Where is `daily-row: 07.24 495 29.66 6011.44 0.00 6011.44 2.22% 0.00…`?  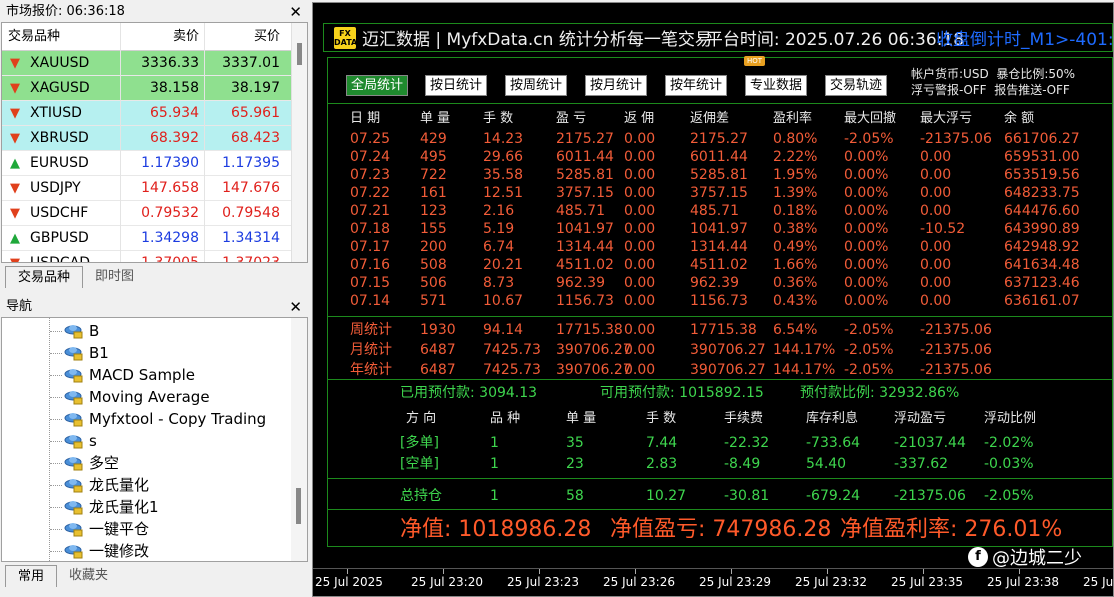
daily-row: 07.24 495 29.66 6011.44 0.00 6011.44 2.22% 0.00… is located at coordinates (720, 157).